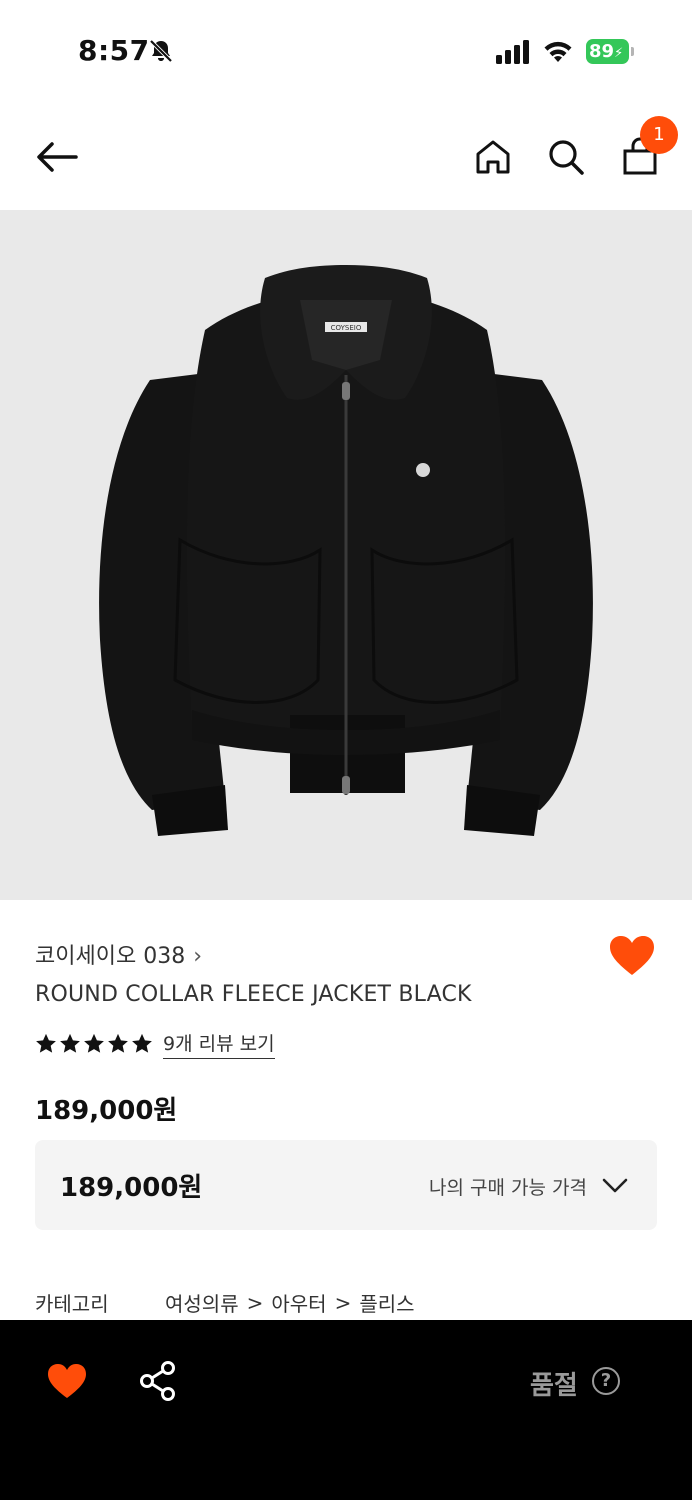 The image size is (692, 1500). What do you see at coordinates (508, 1188) in the screenshot?
I see `purchasable-price-label: 나의 구매 가능 가격` at bounding box center [508, 1188].